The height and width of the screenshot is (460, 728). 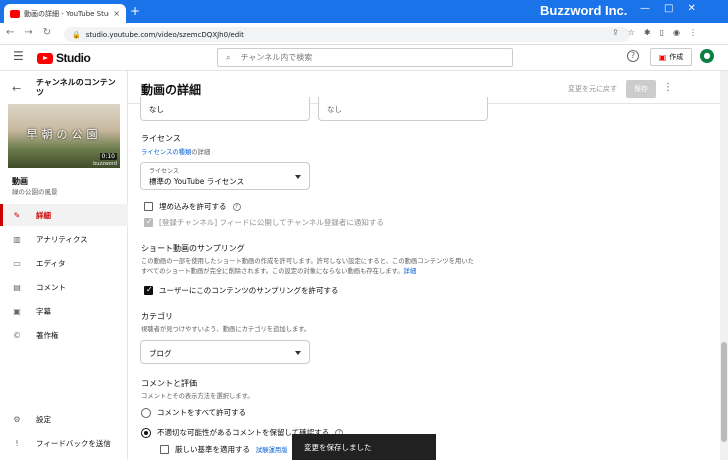 I want to click on top-field-left-value: なし, so click(x=156, y=109).